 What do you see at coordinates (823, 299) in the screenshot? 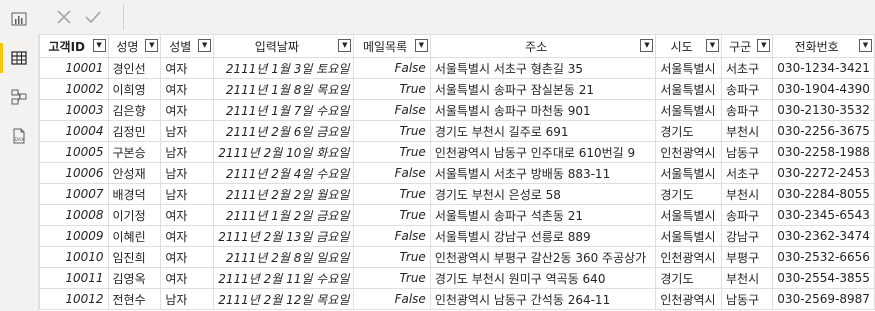
I see `cell-phone: 030-2569-8987` at bounding box center [823, 299].